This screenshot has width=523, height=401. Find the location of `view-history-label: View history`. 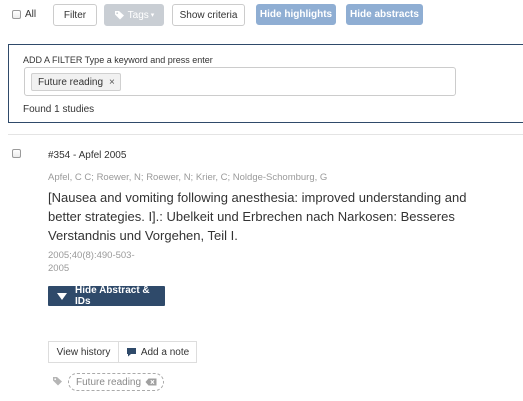

view-history-label: View history is located at coordinates (83, 352).